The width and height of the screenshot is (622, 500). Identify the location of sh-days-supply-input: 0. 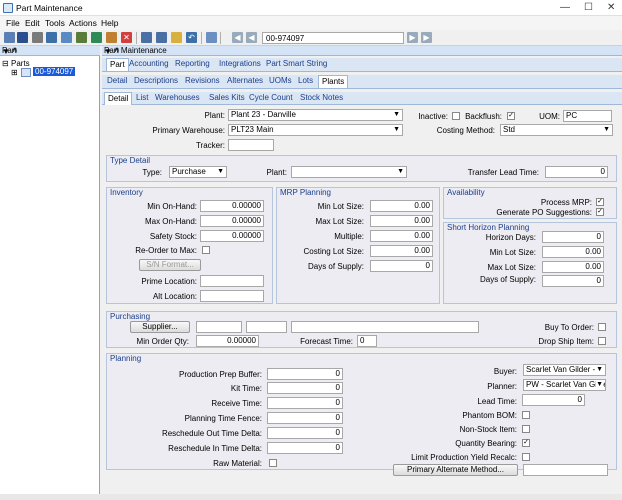
(573, 281).